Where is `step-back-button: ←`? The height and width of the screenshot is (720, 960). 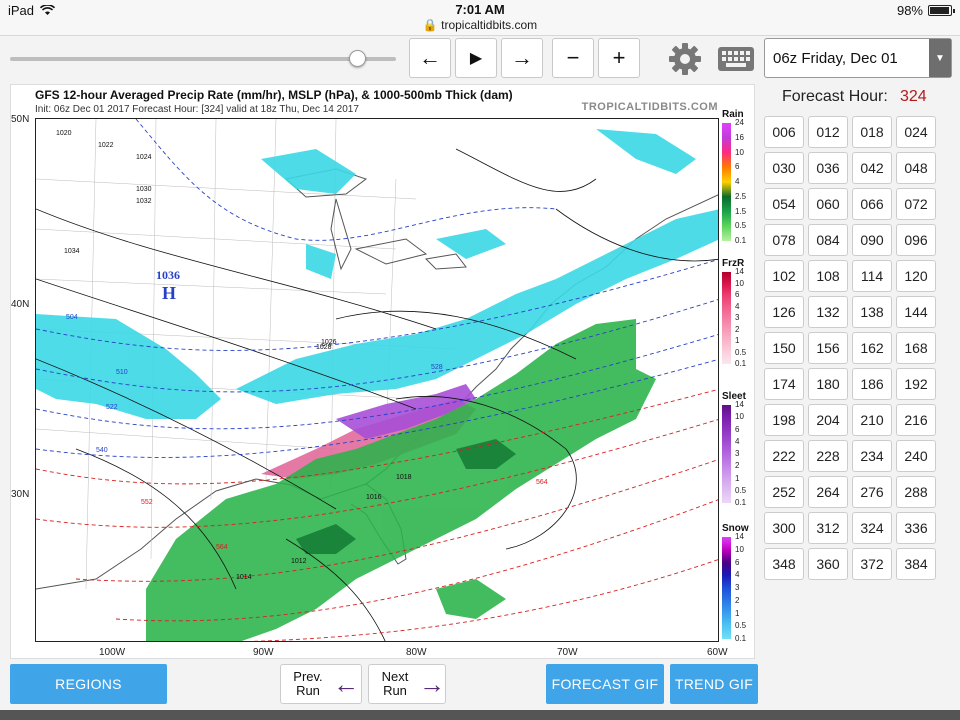 step-back-button: ← is located at coordinates (430, 58).